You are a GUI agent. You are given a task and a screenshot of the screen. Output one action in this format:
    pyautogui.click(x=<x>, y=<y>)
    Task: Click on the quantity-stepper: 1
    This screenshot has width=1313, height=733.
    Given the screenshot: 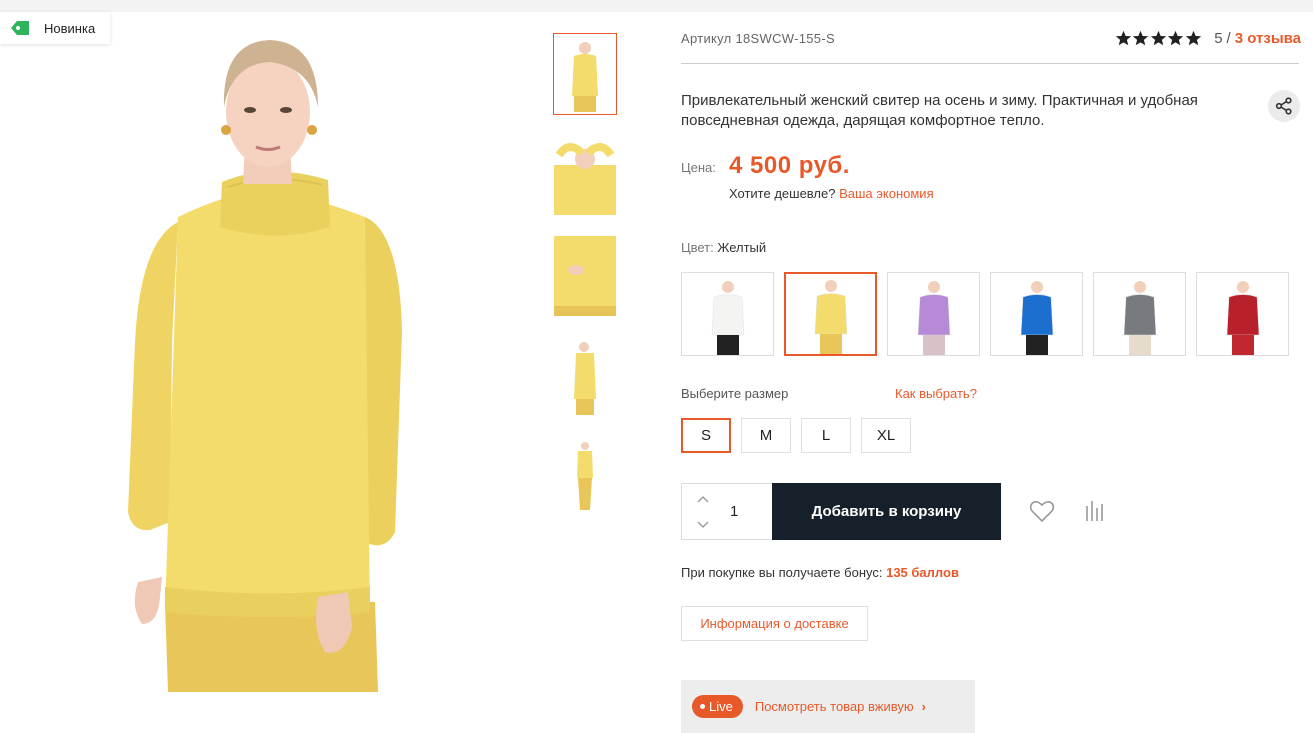 What is the action you would take?
    pyautogui.click(x=727, y=511)
    